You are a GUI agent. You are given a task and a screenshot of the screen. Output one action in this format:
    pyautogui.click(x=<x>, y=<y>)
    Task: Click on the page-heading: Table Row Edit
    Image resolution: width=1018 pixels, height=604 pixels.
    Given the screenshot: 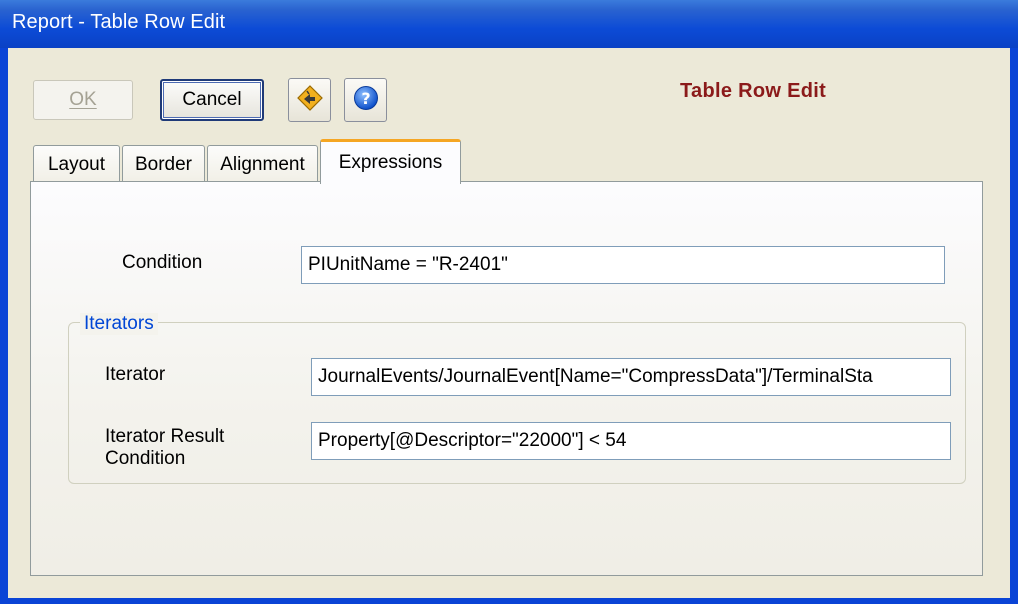 What is the action you would take?
    pyautogui.click(x=753, y=91)
    